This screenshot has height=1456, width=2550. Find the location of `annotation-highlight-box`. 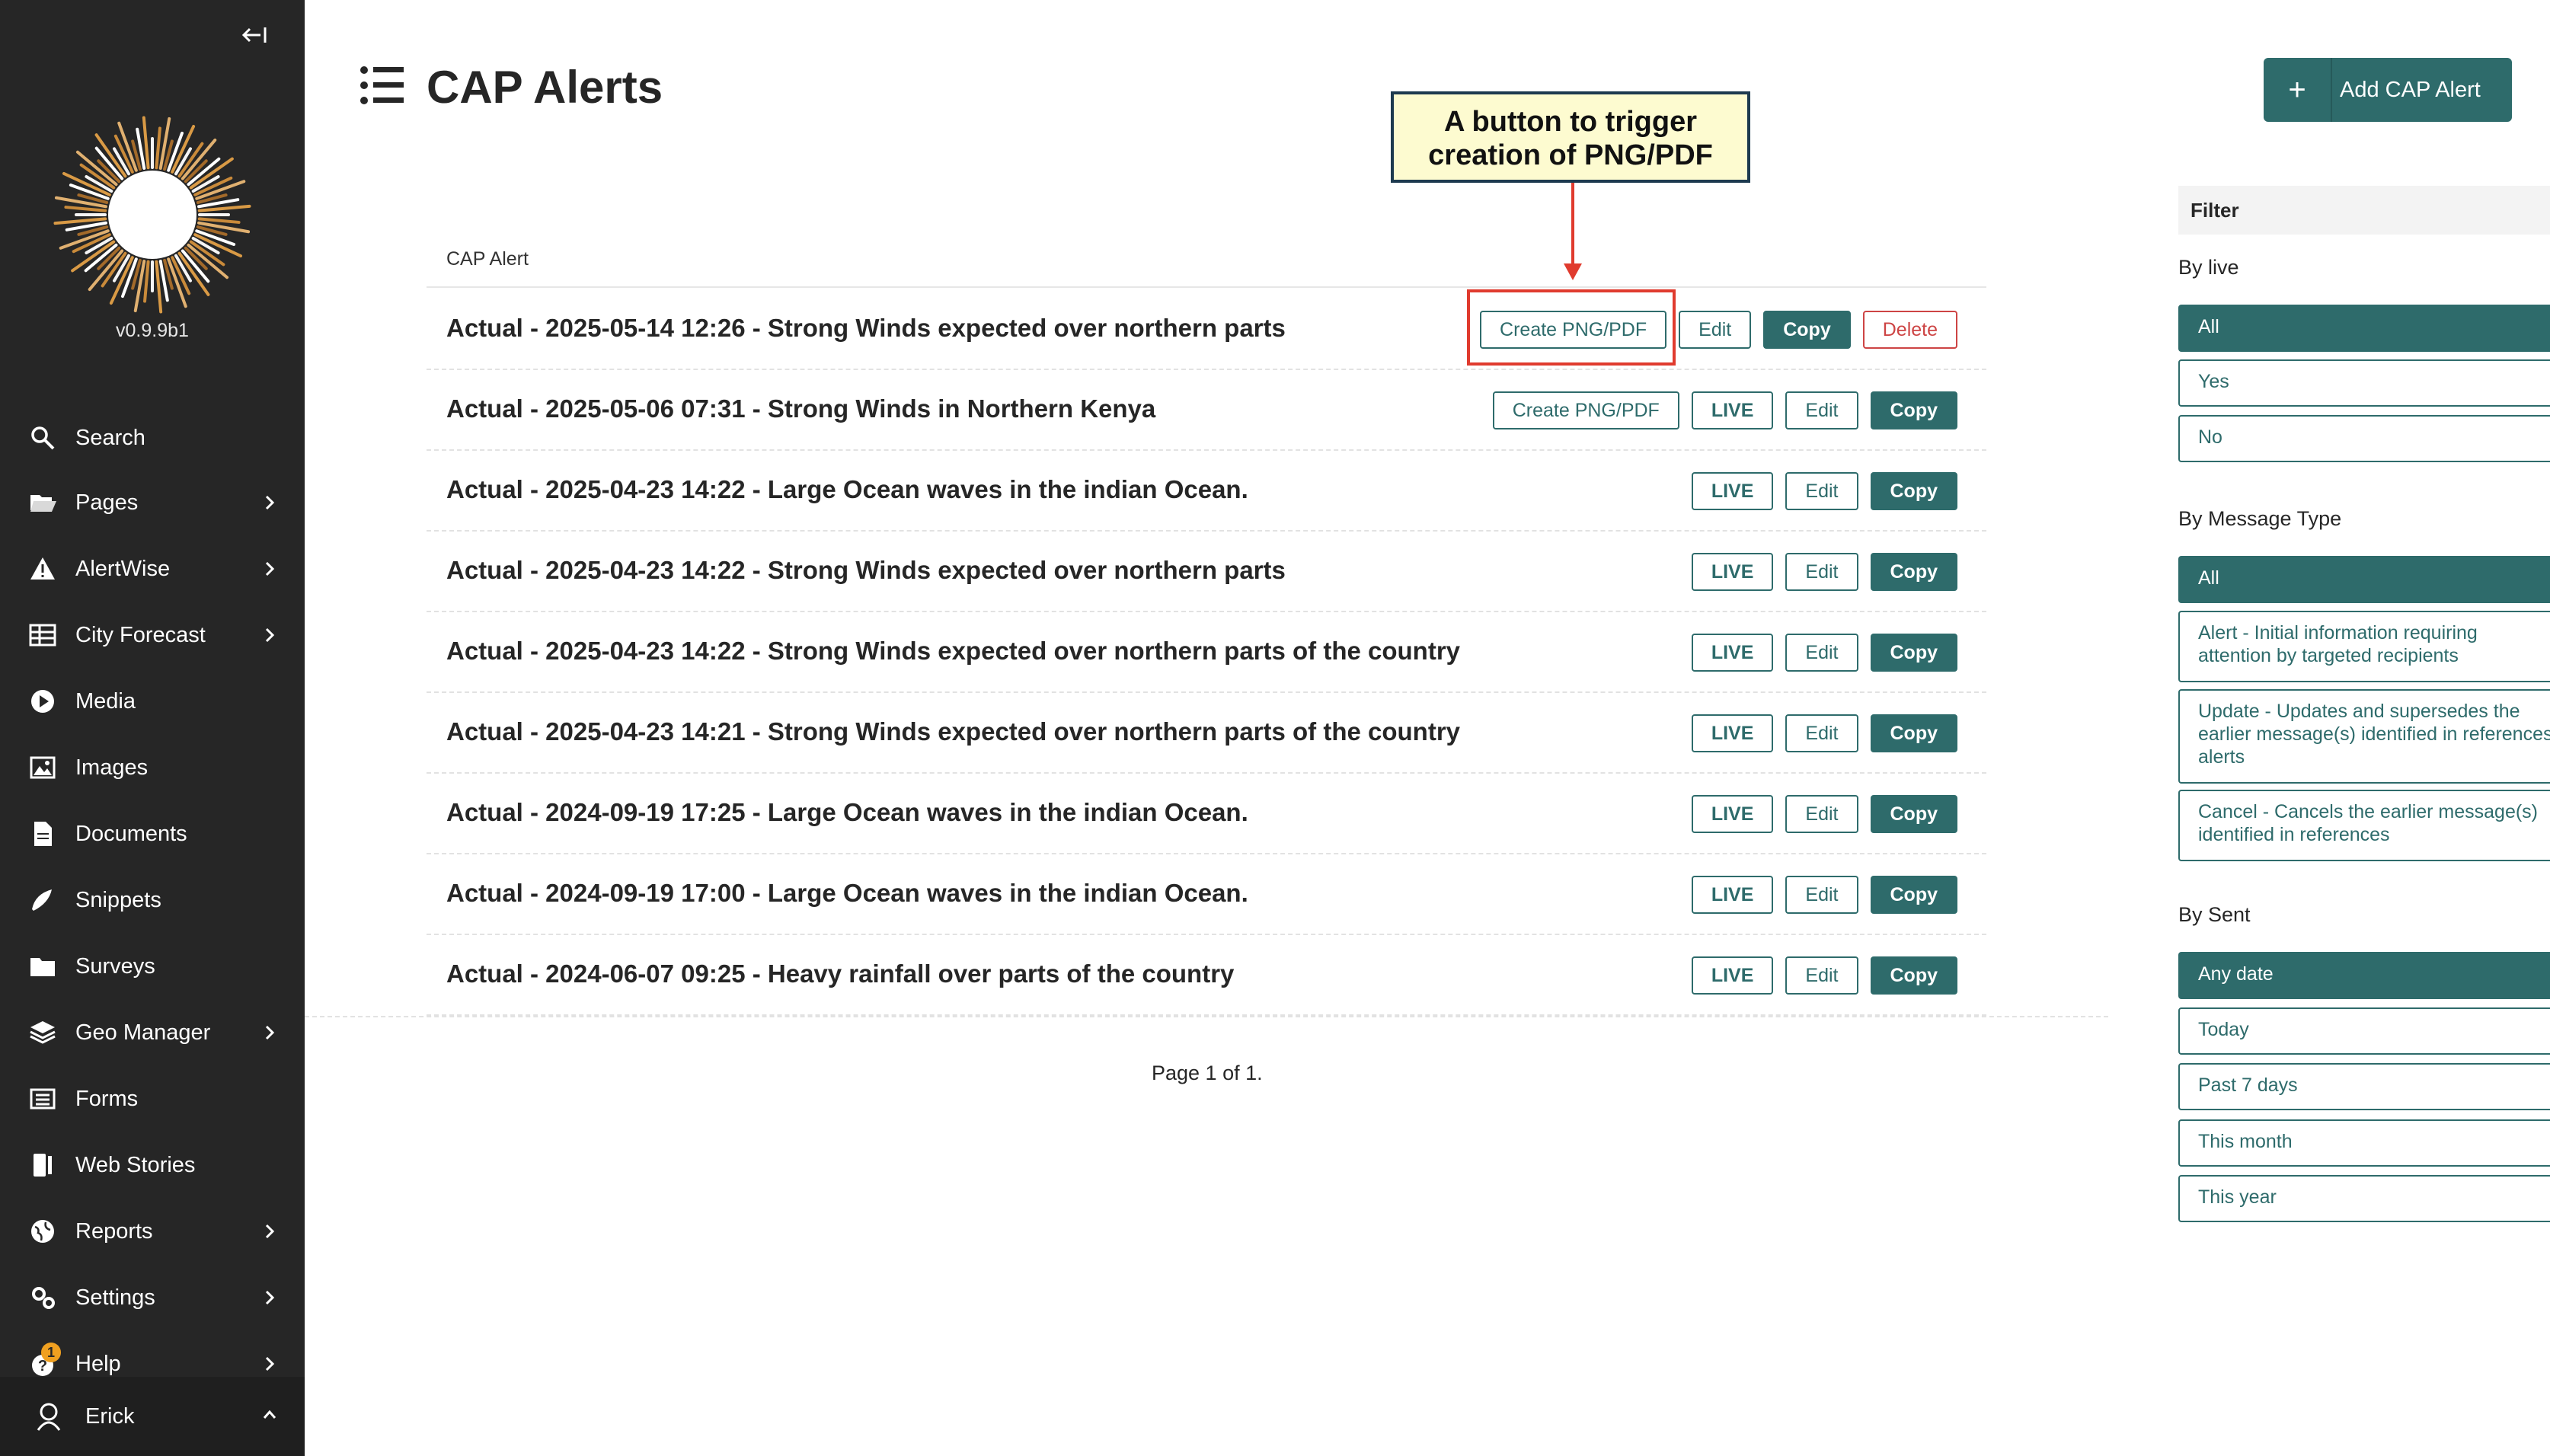

annotation-highlight-box is located at coordinates (1572, 327).